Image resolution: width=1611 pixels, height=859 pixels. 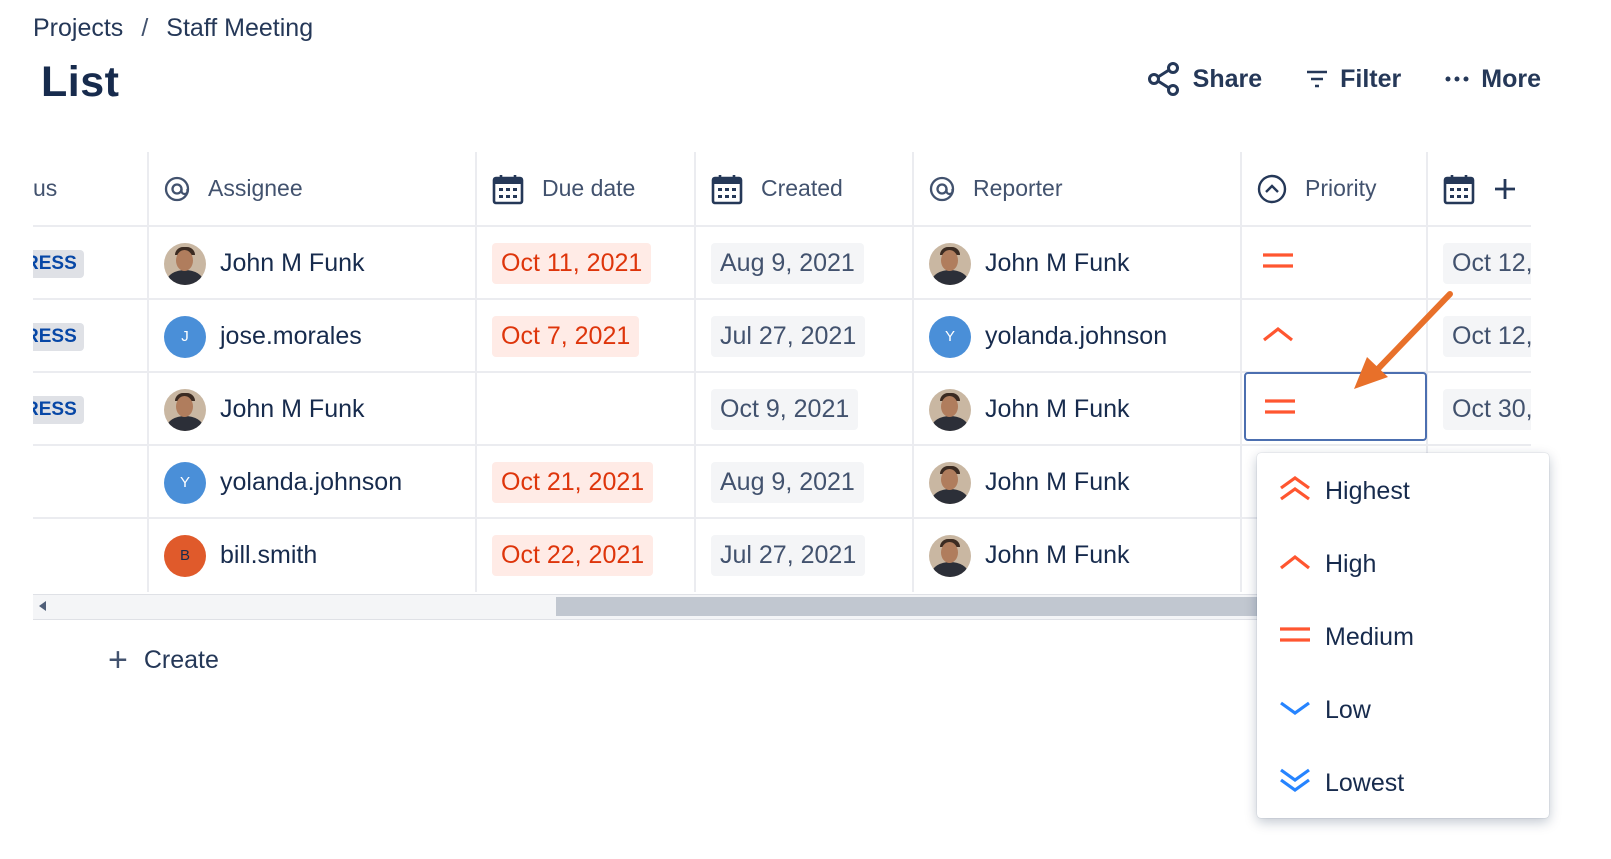 I want to click on more-button: More, so click(x=1493, y=79).